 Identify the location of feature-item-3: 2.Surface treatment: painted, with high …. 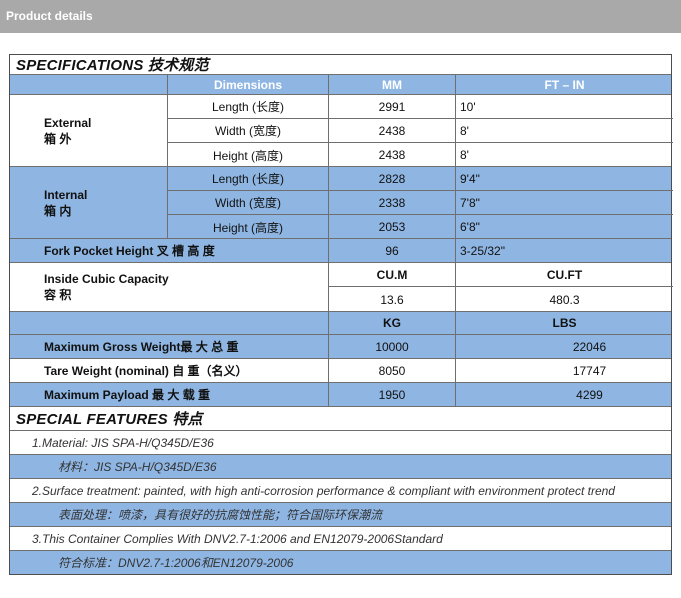
(340, 491).